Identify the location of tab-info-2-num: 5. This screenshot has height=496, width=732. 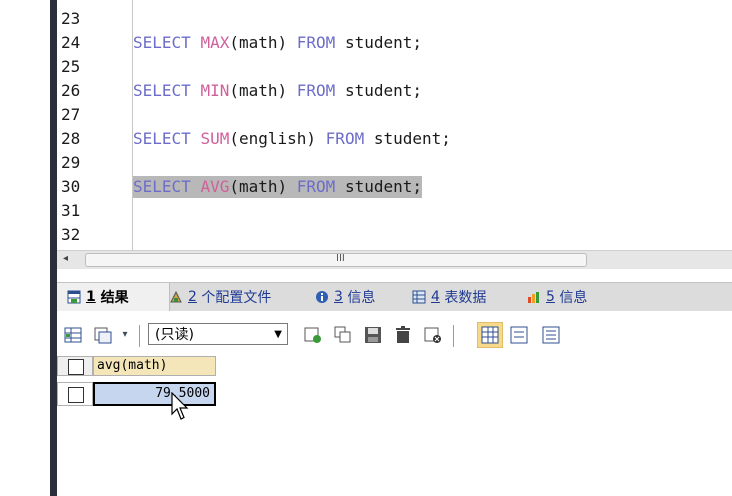
(550, 297).